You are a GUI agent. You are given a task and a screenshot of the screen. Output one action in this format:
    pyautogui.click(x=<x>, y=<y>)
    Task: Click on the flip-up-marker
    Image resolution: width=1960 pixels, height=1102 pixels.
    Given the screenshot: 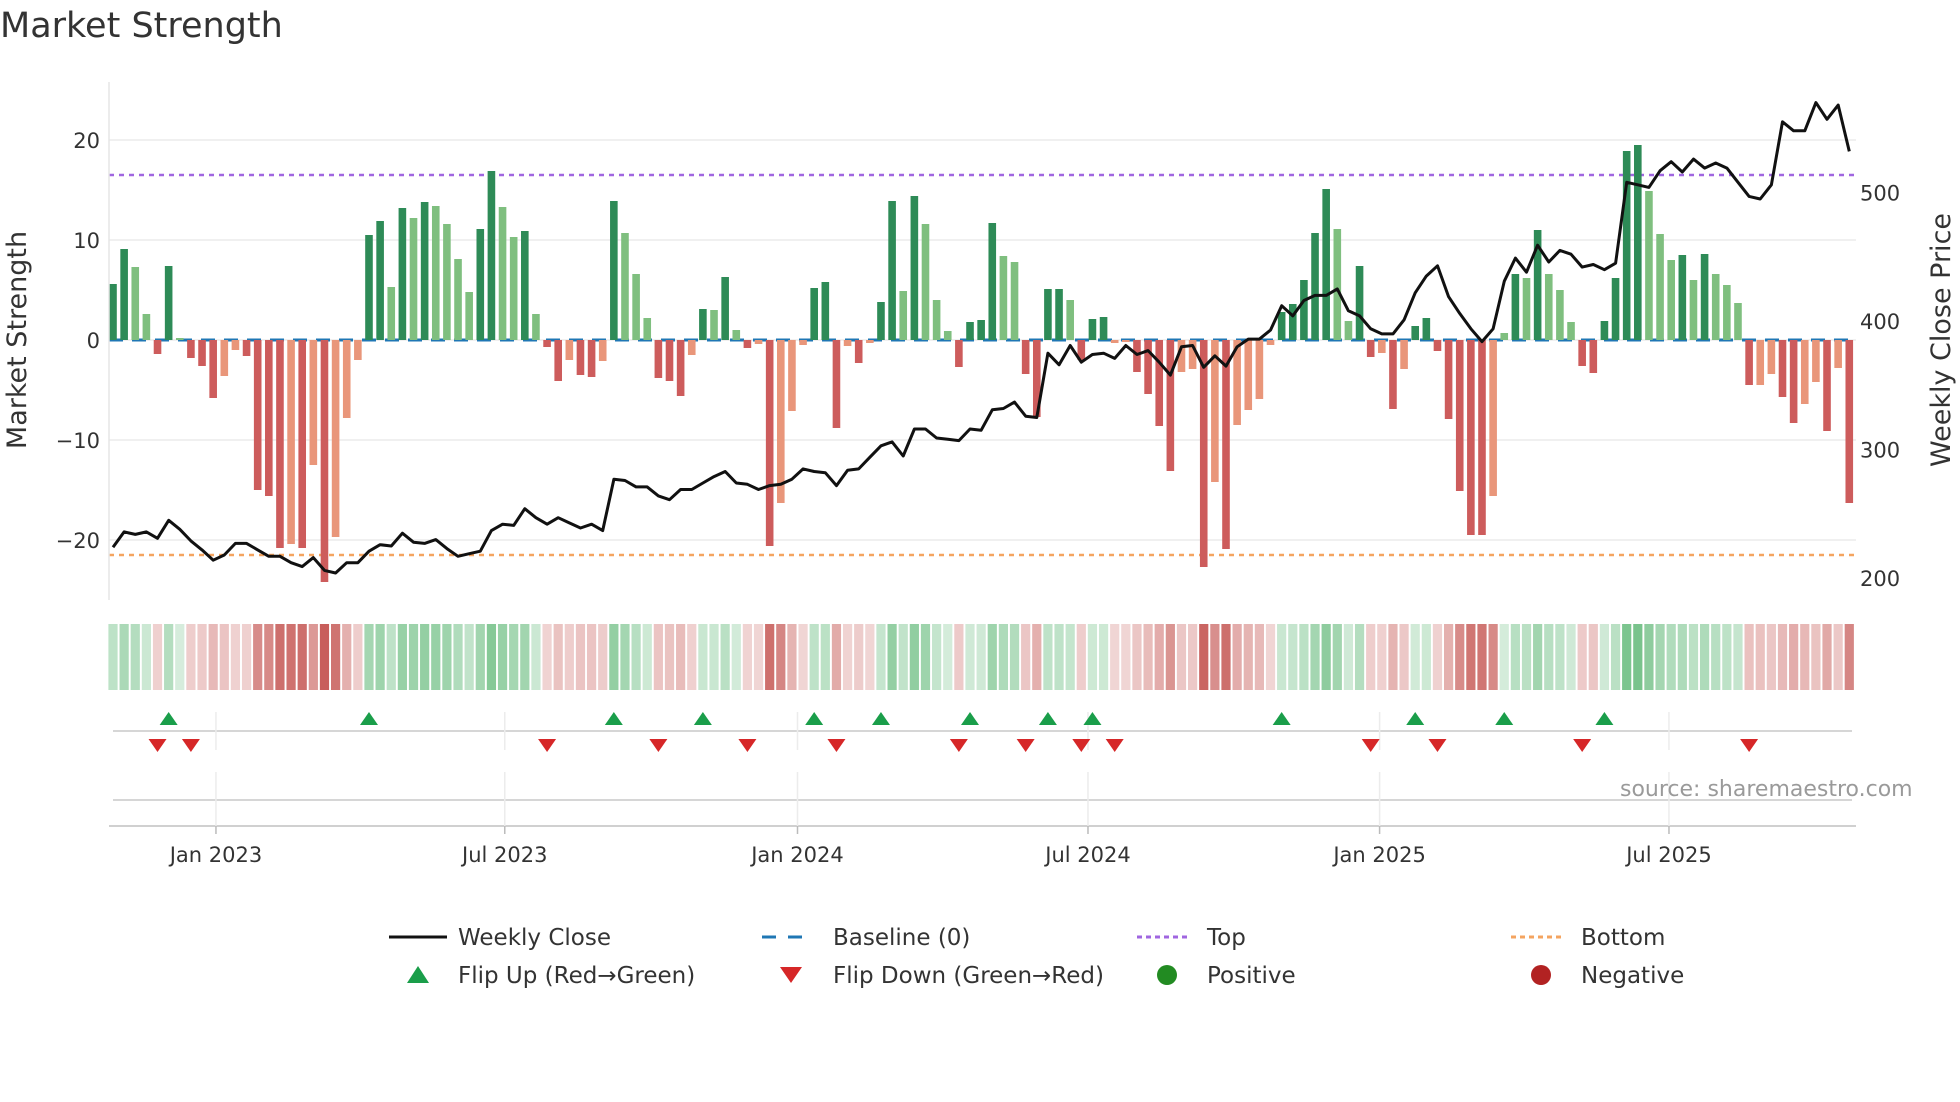 What is the action you would take?
    pyautogui.click(x=168, y=718)
    